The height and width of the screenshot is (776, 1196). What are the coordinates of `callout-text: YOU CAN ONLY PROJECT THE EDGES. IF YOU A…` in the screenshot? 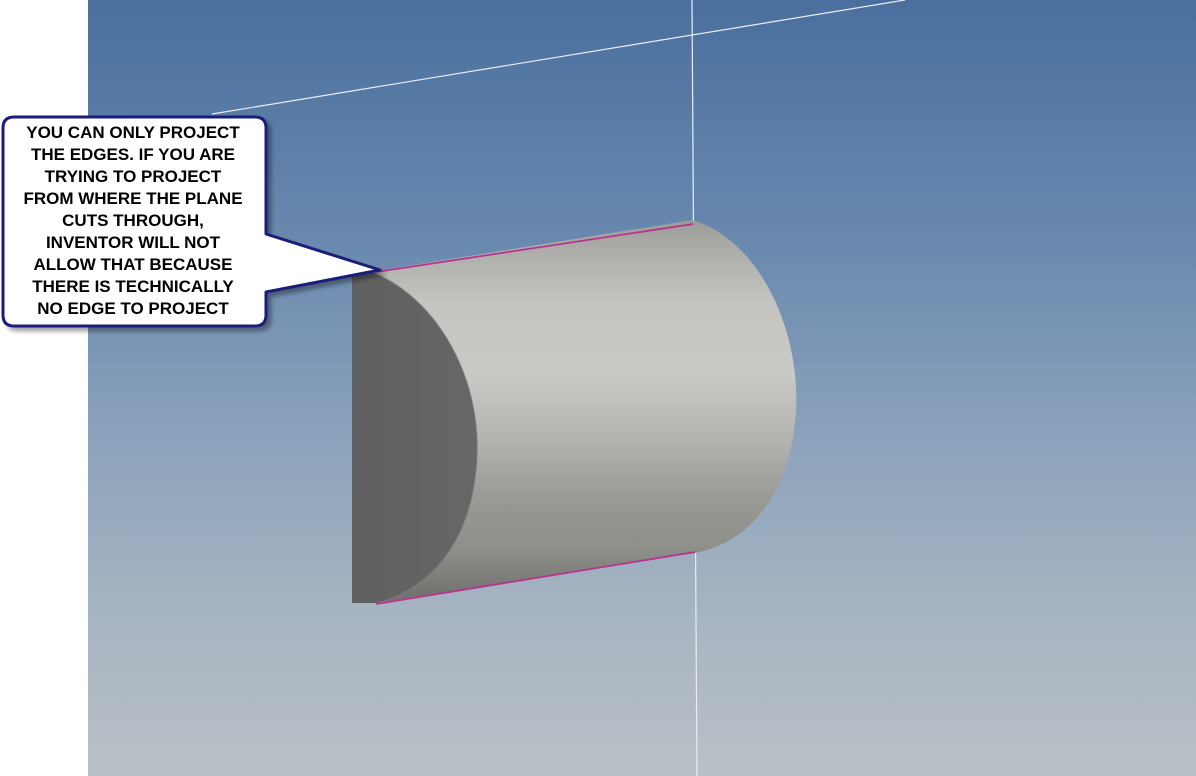 It's located at (133, 220).